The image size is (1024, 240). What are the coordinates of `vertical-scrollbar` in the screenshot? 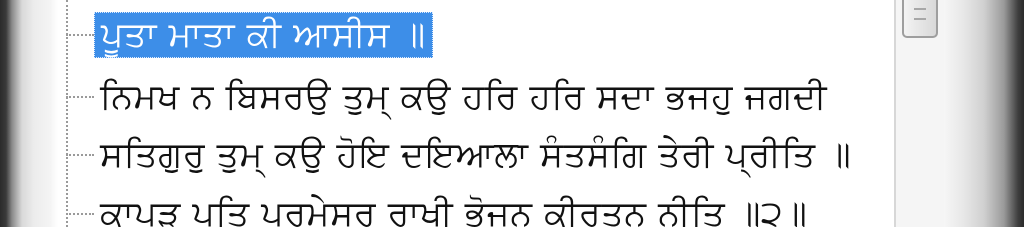 It's located at (920, 113).